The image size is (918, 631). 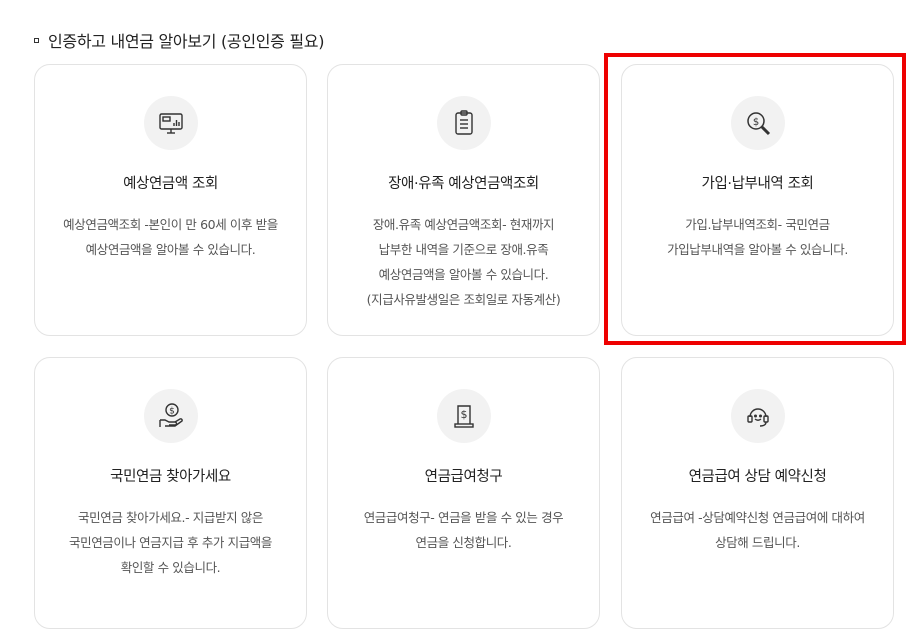 I want to click on card-title: 예상연금액 조회, so click(x=170, y=184).